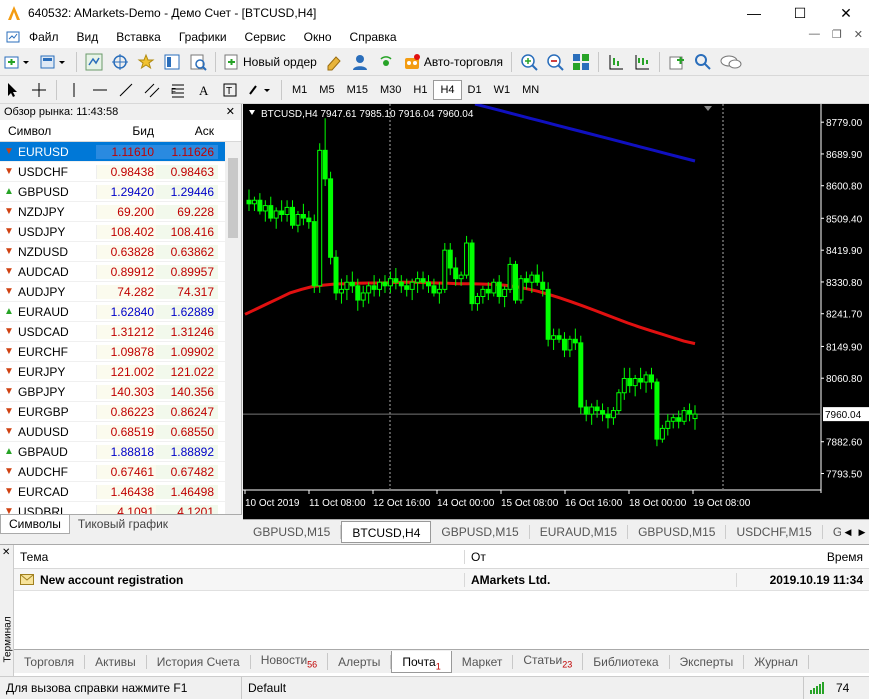  Describe the element at coordinates (54, 62) in the screenshot. I see `profiles-button` at that location.